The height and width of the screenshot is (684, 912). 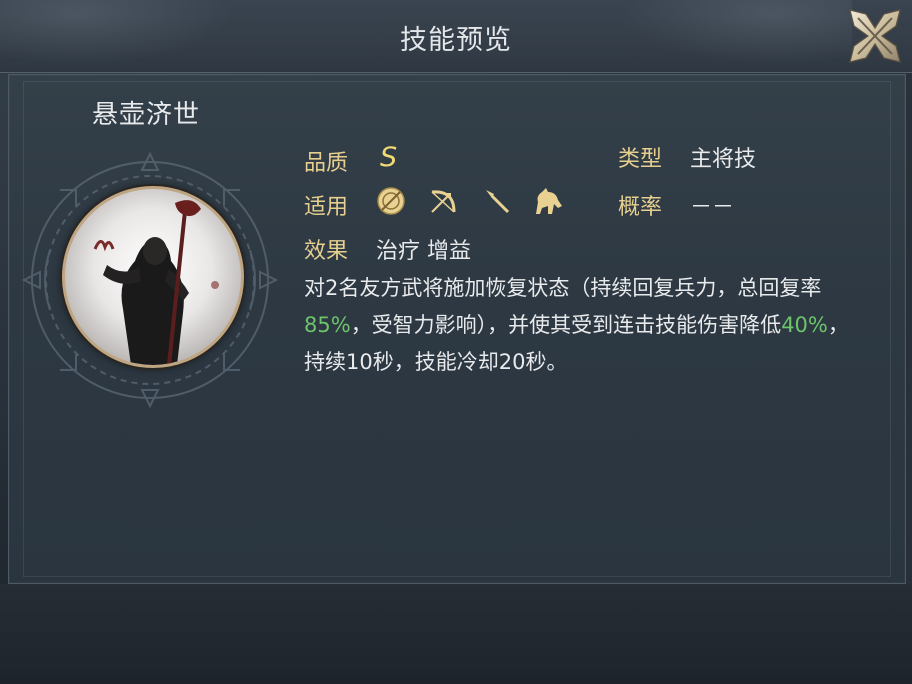 What do you see at coordinates (389, 157) in the screenshot?
I see `quality-grade: S` at bounding box center [389, 157].